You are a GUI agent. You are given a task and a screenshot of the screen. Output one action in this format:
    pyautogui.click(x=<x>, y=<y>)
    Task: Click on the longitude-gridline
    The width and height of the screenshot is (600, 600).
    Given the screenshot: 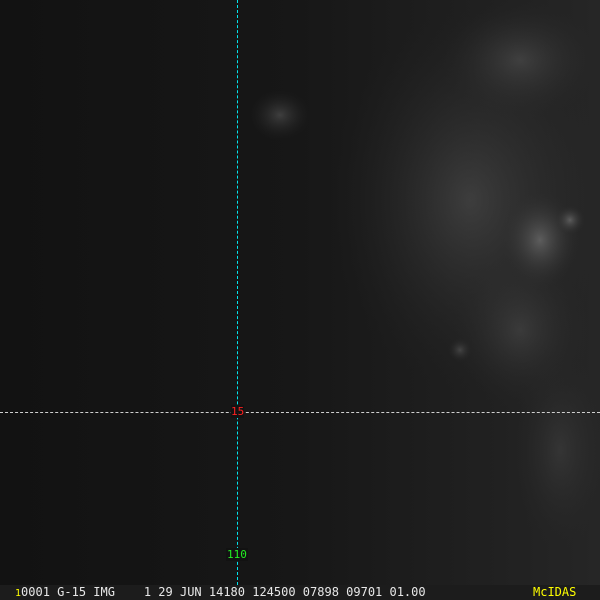 What is the action you would take?
    pyautogui.click(x=237, y=292)
    